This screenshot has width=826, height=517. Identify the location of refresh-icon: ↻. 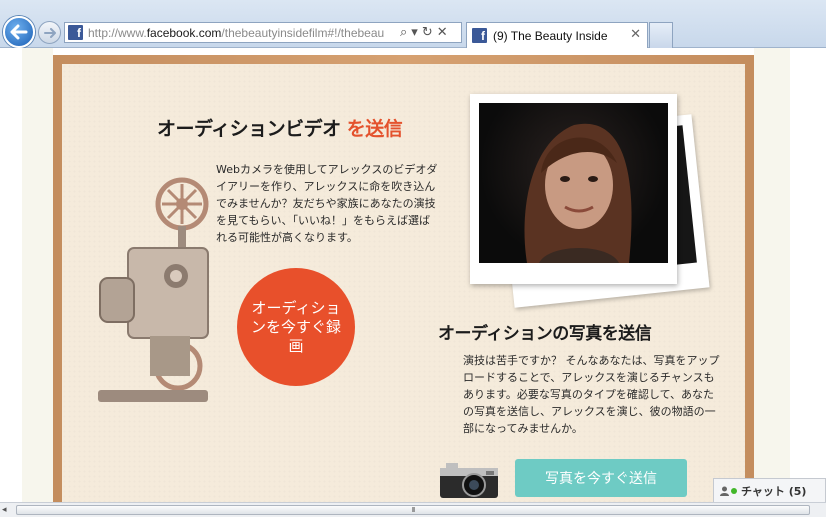
(427, 32).